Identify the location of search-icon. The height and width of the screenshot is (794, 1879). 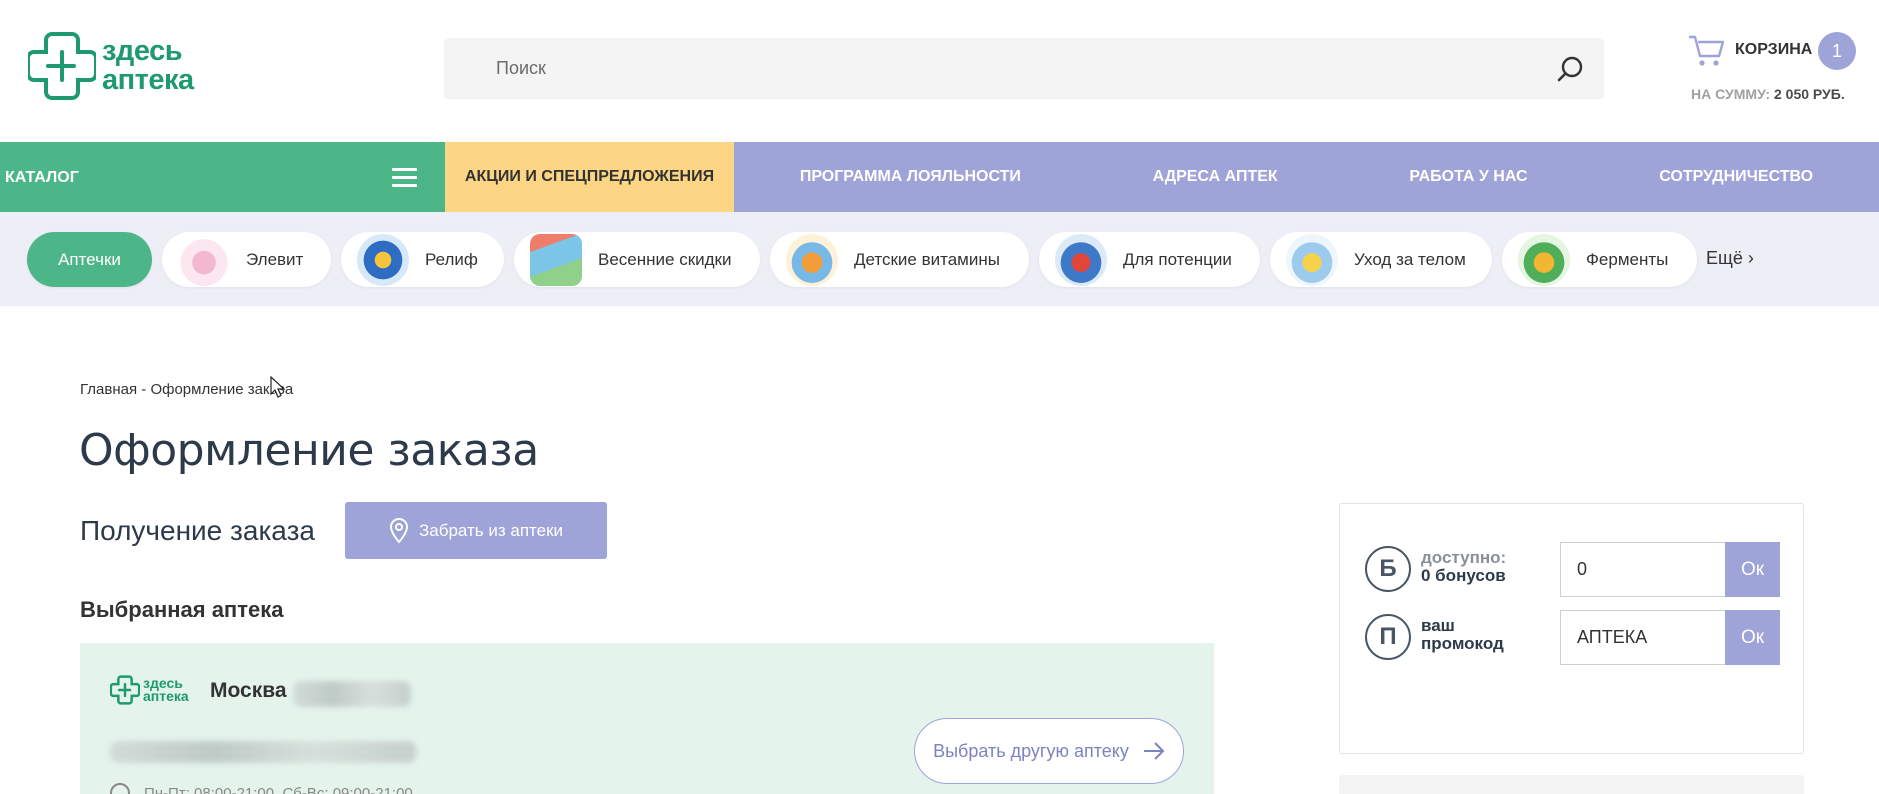
(1571, 69).